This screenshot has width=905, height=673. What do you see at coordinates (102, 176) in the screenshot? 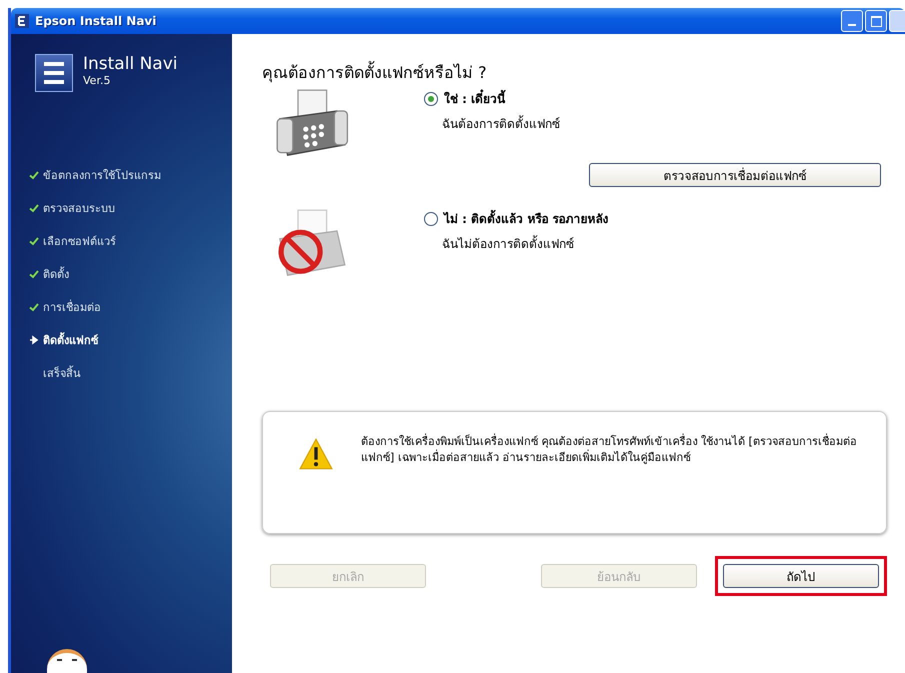
I see `step-label: ข้อตกลงการใช้โปรแกรม` at bounding box center [102, 176].